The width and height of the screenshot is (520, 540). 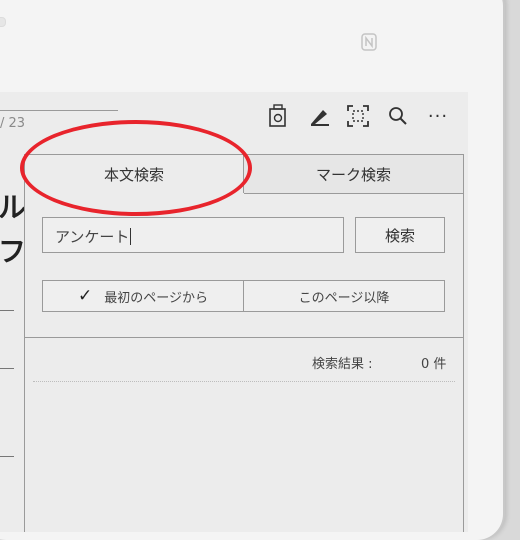 I want to click on tab-text-search: 本文検索, so click(x=134, y=174).